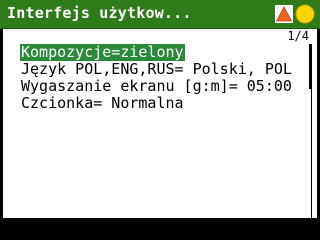 The width and height of the screenshot is (320, 240). I want to click on scrollbar-track, so click(314, 123).